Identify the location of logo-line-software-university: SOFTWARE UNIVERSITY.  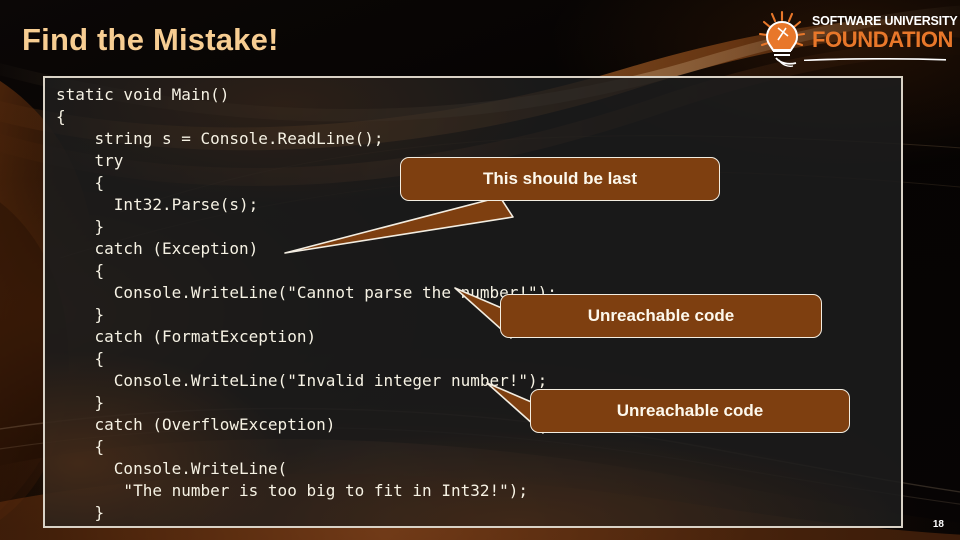
(885, 21).